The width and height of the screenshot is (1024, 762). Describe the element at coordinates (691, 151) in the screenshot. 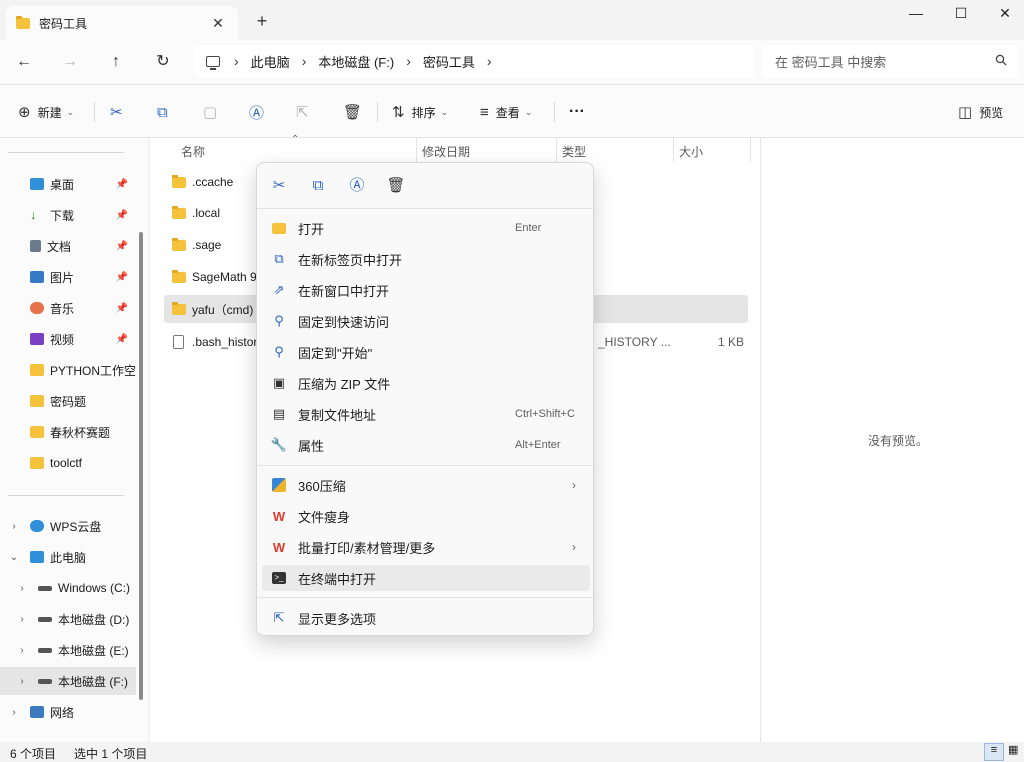

I see `column-header-size: 大小` at that location.